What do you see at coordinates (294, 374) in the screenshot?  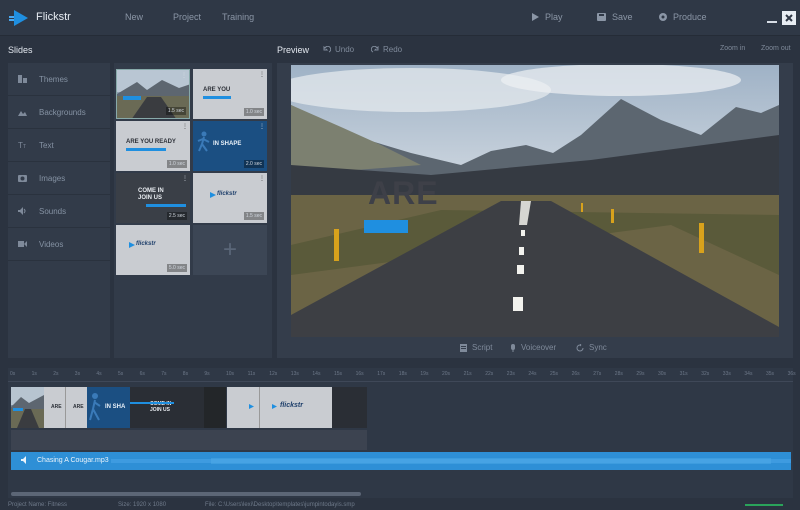 I see `timeline-tick: 13s` at bounding box center [294, 374].